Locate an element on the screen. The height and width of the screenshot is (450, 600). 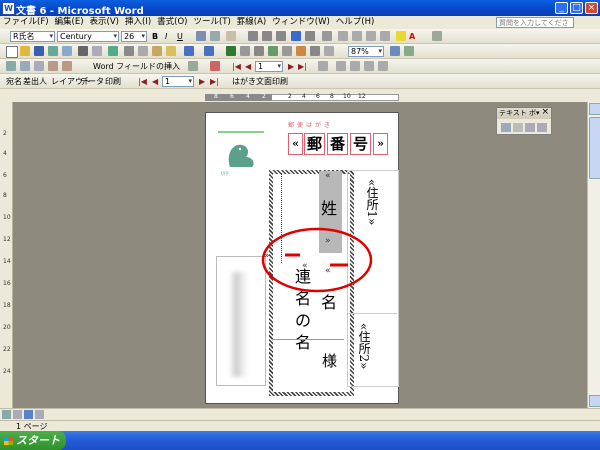
phonetic-guide-icon is located at coordinates (437, 36).